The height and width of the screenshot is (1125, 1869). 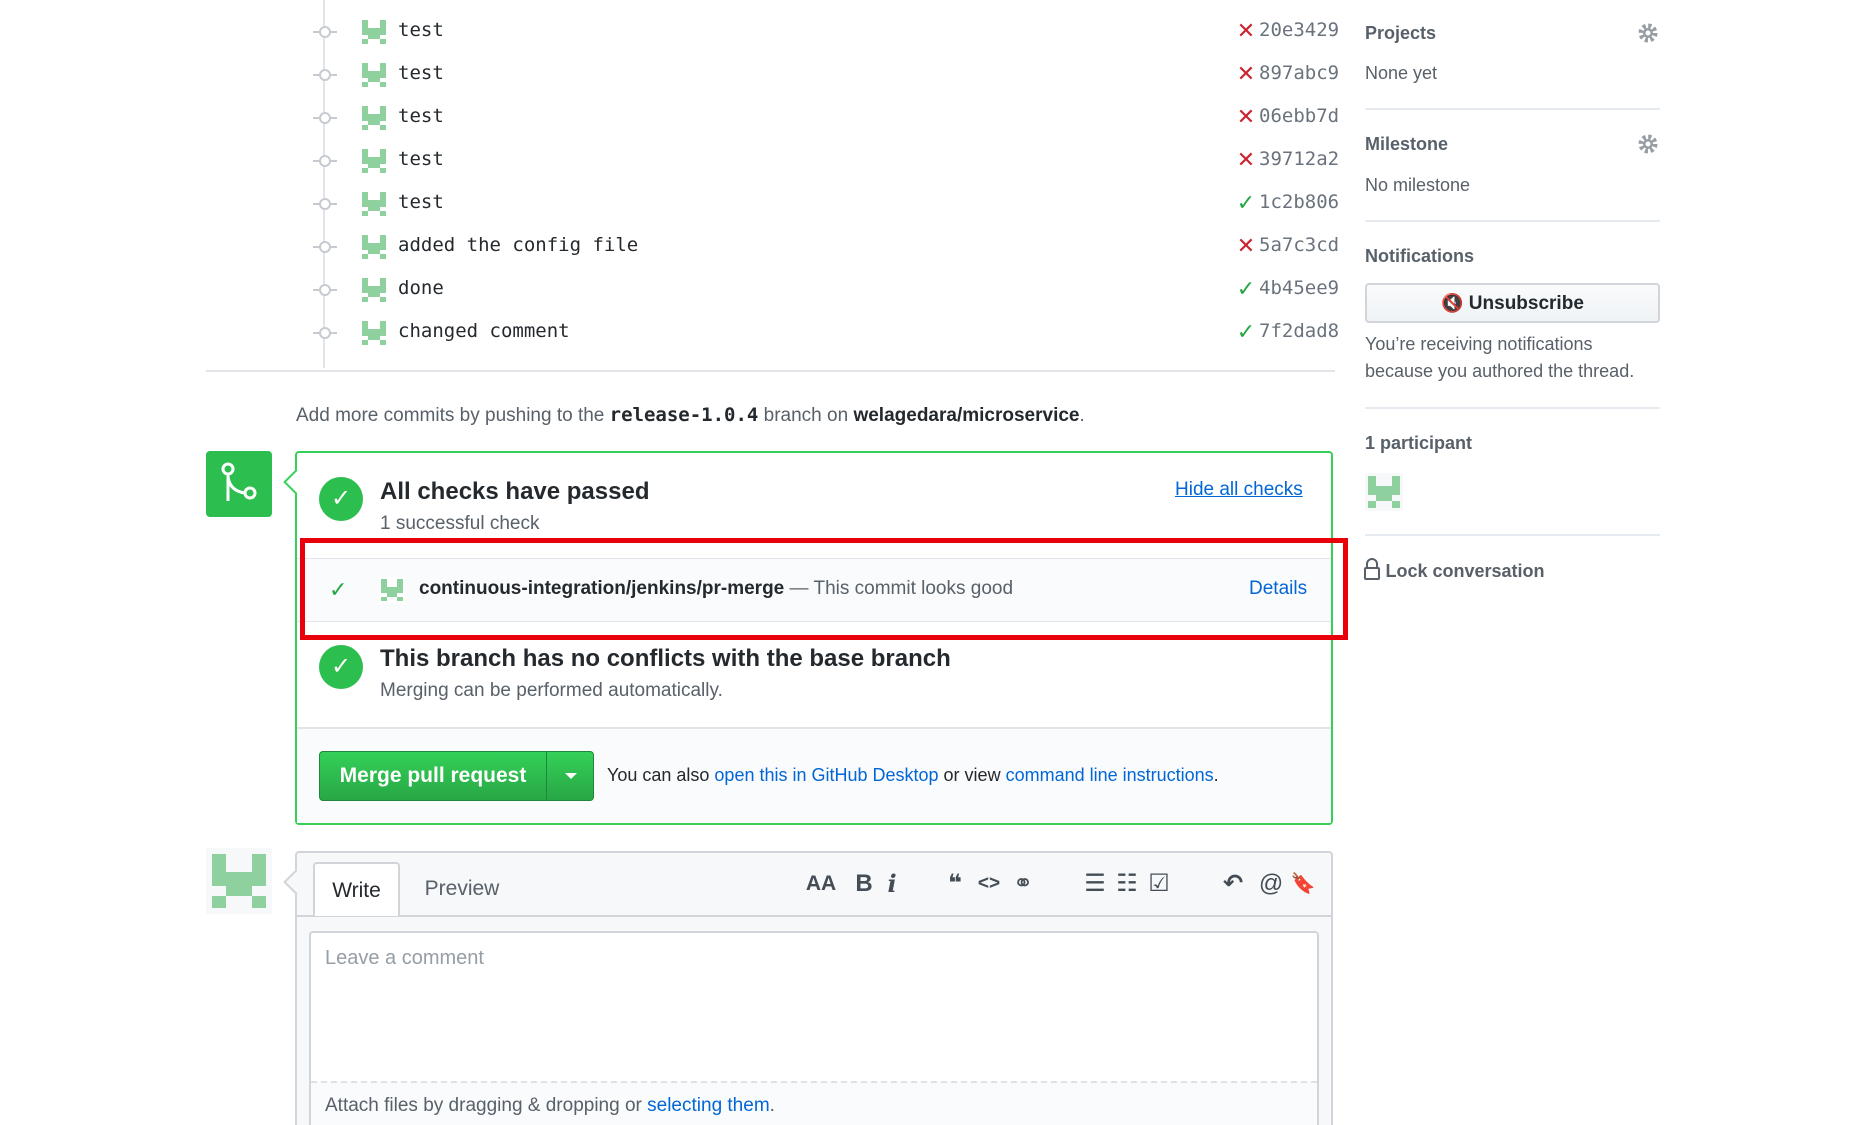 What do you see at coordinates (1465, 571) in the screenshot?
I see `lock-conversation-label: Lock conversation` at bounding box center [1465, 571].